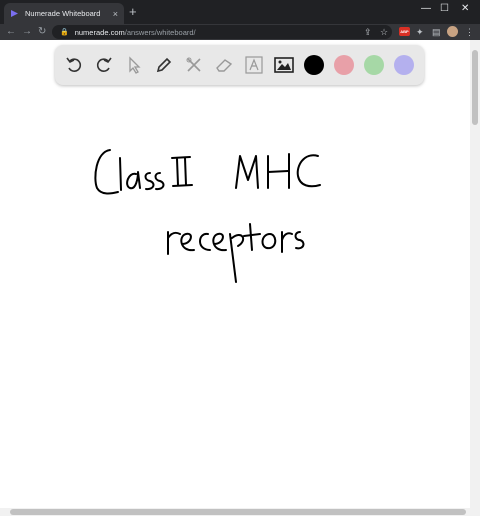  I want to click on select-icon, so click(134, 65).